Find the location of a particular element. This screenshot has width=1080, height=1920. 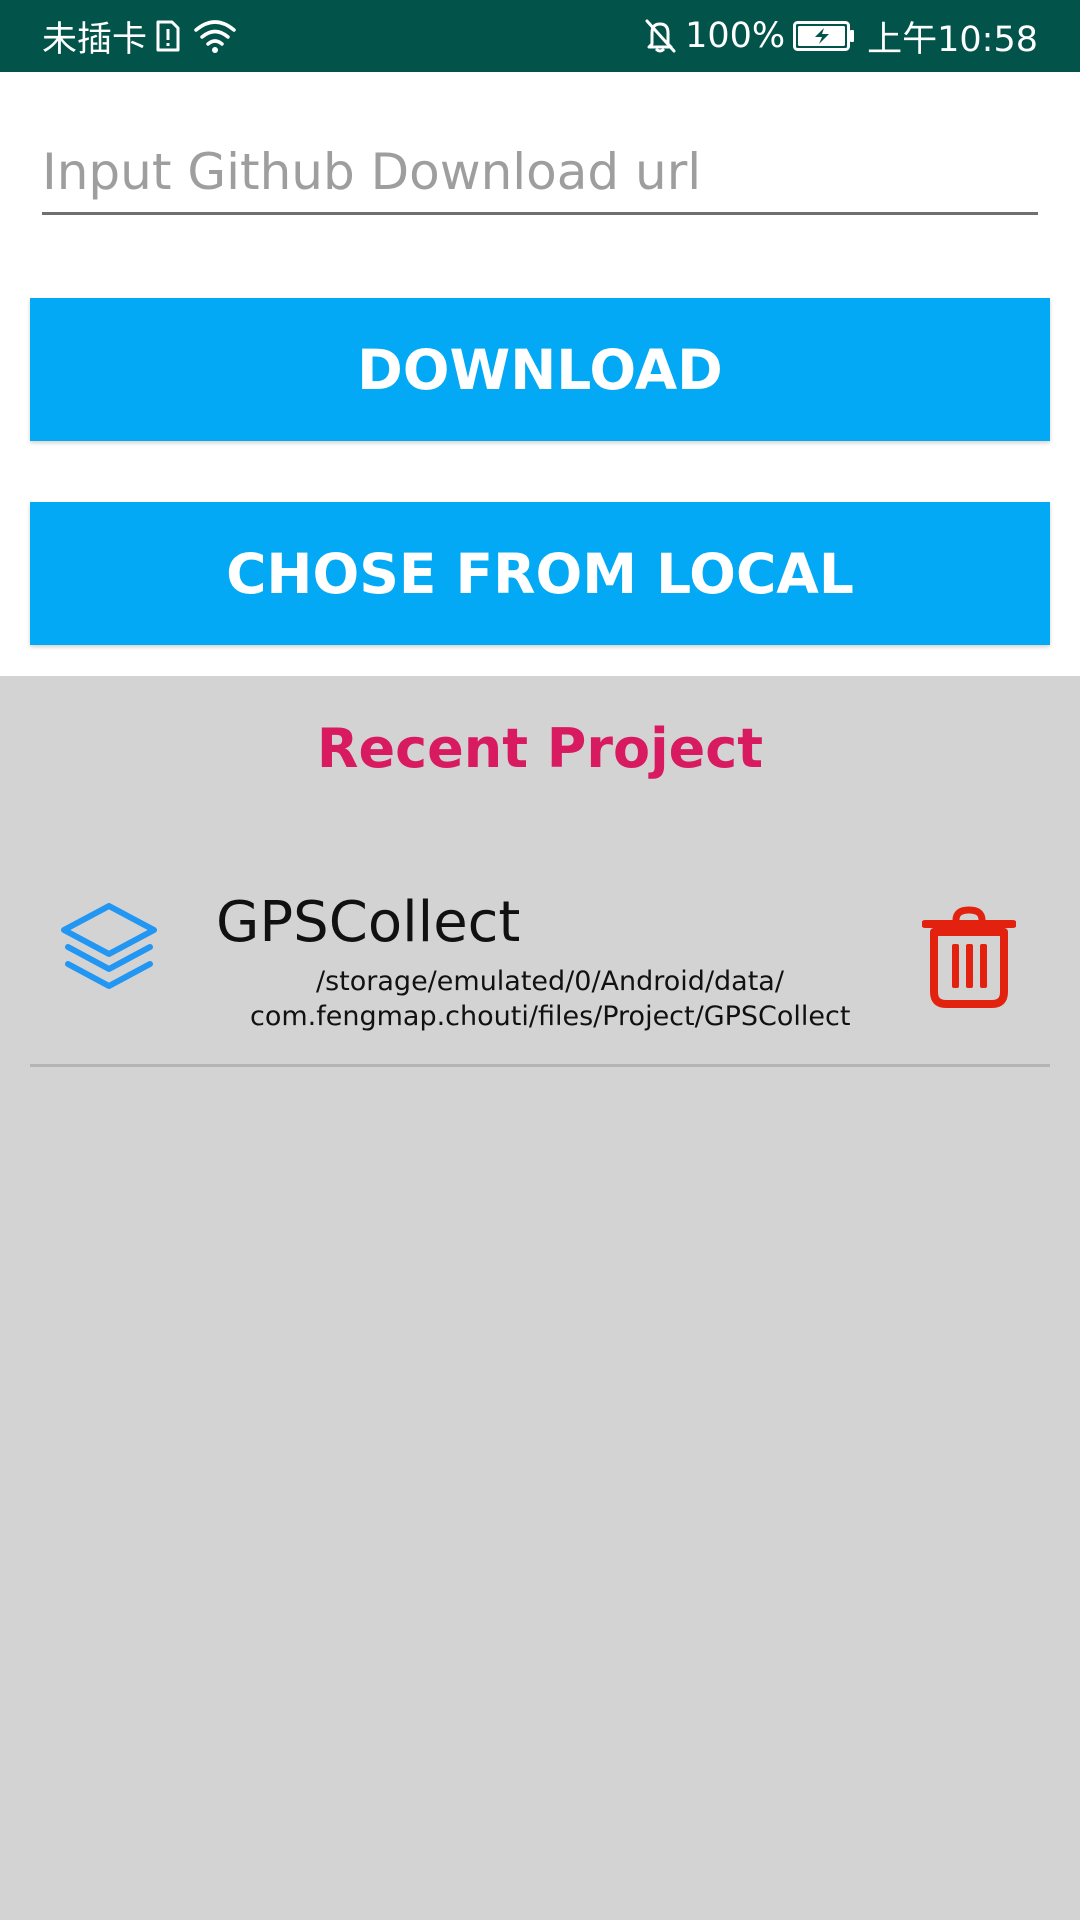

battery-percent: 100% is located at coordinates (735, 36).